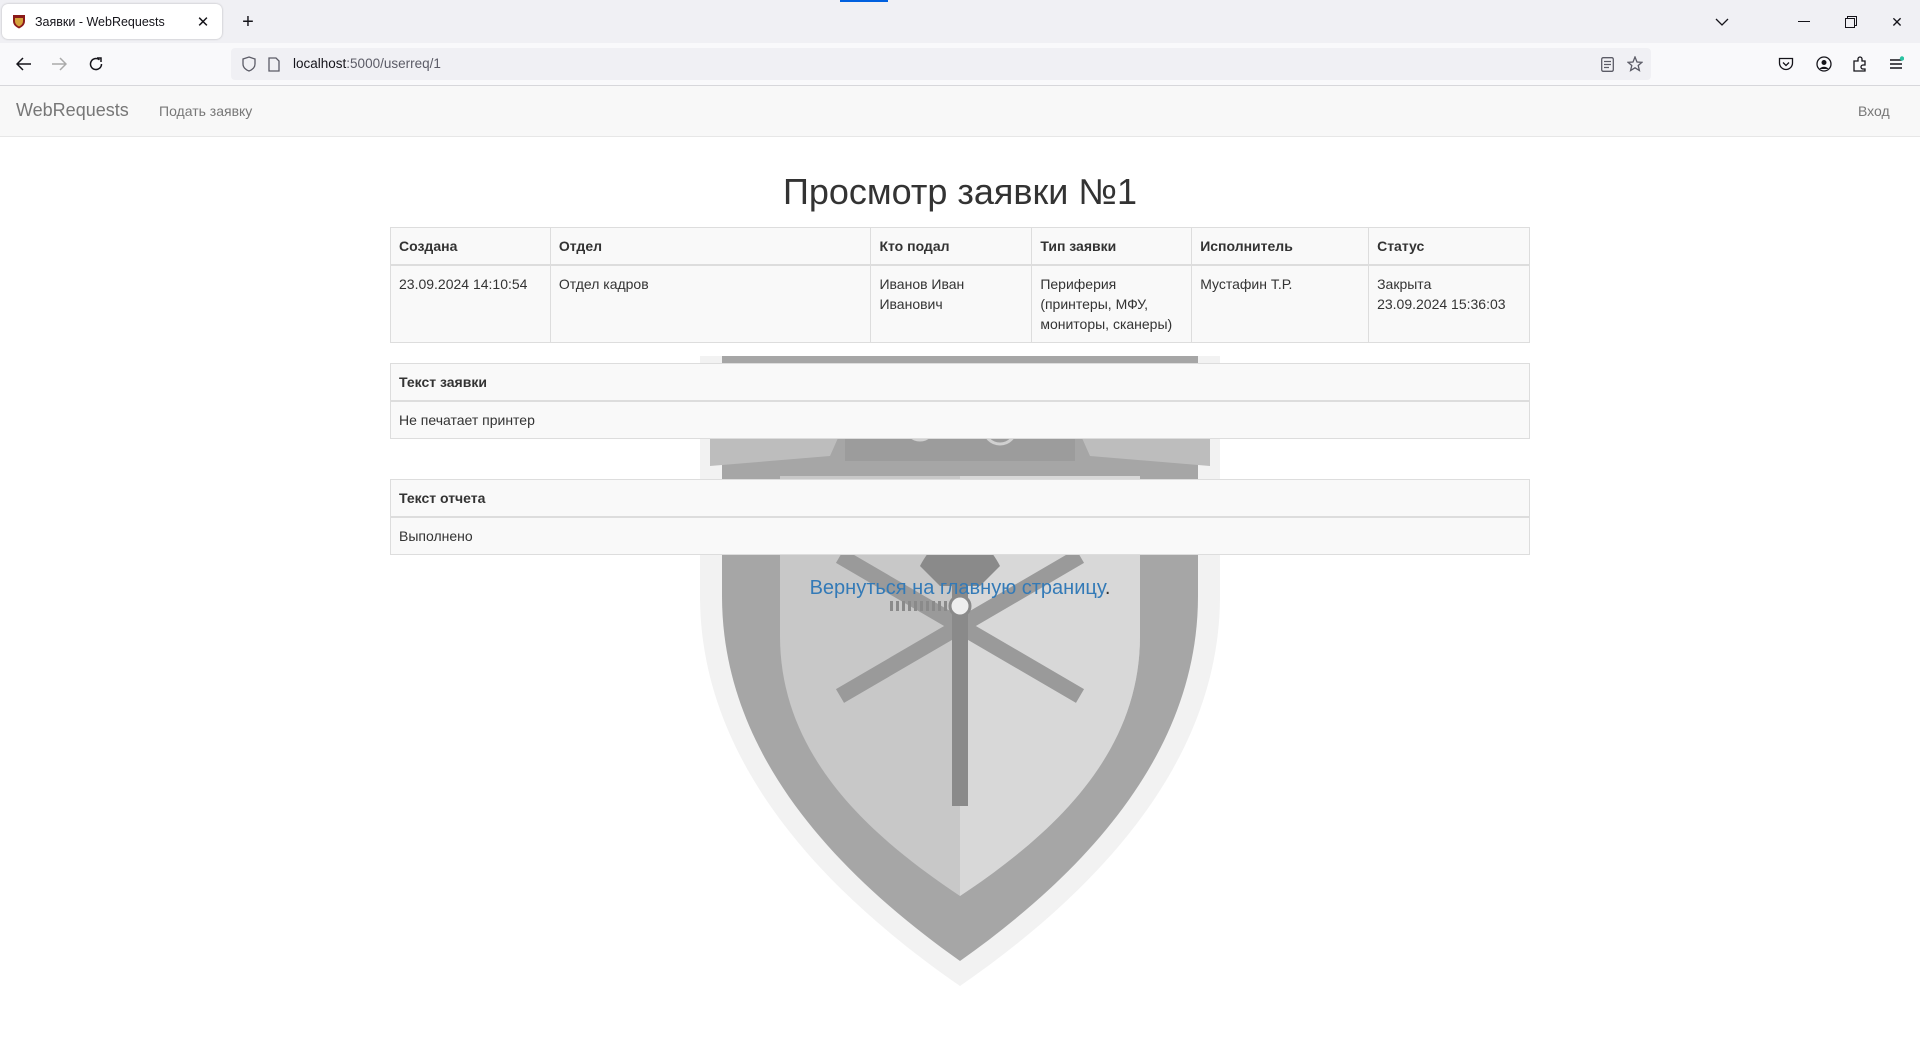 The height and width of the screenshot is (1040, 1920). Describe the element at coordinates (393, 63) in the screenshot. I see `url-path: :5000/userreq/1` at that location.